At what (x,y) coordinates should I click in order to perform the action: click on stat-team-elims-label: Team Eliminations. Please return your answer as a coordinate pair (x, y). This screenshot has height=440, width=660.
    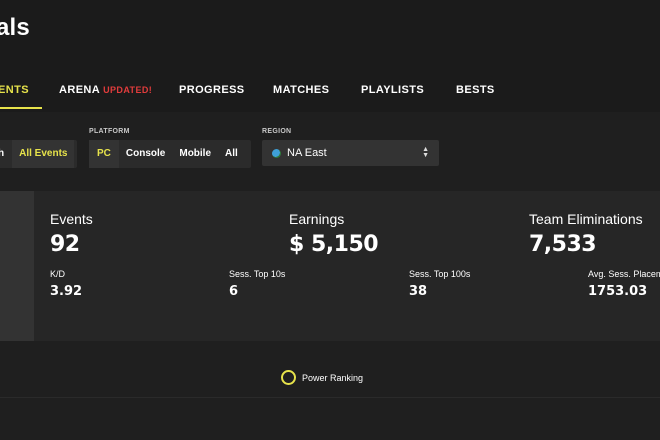
    Looking at the image, I should click on (586, 219).